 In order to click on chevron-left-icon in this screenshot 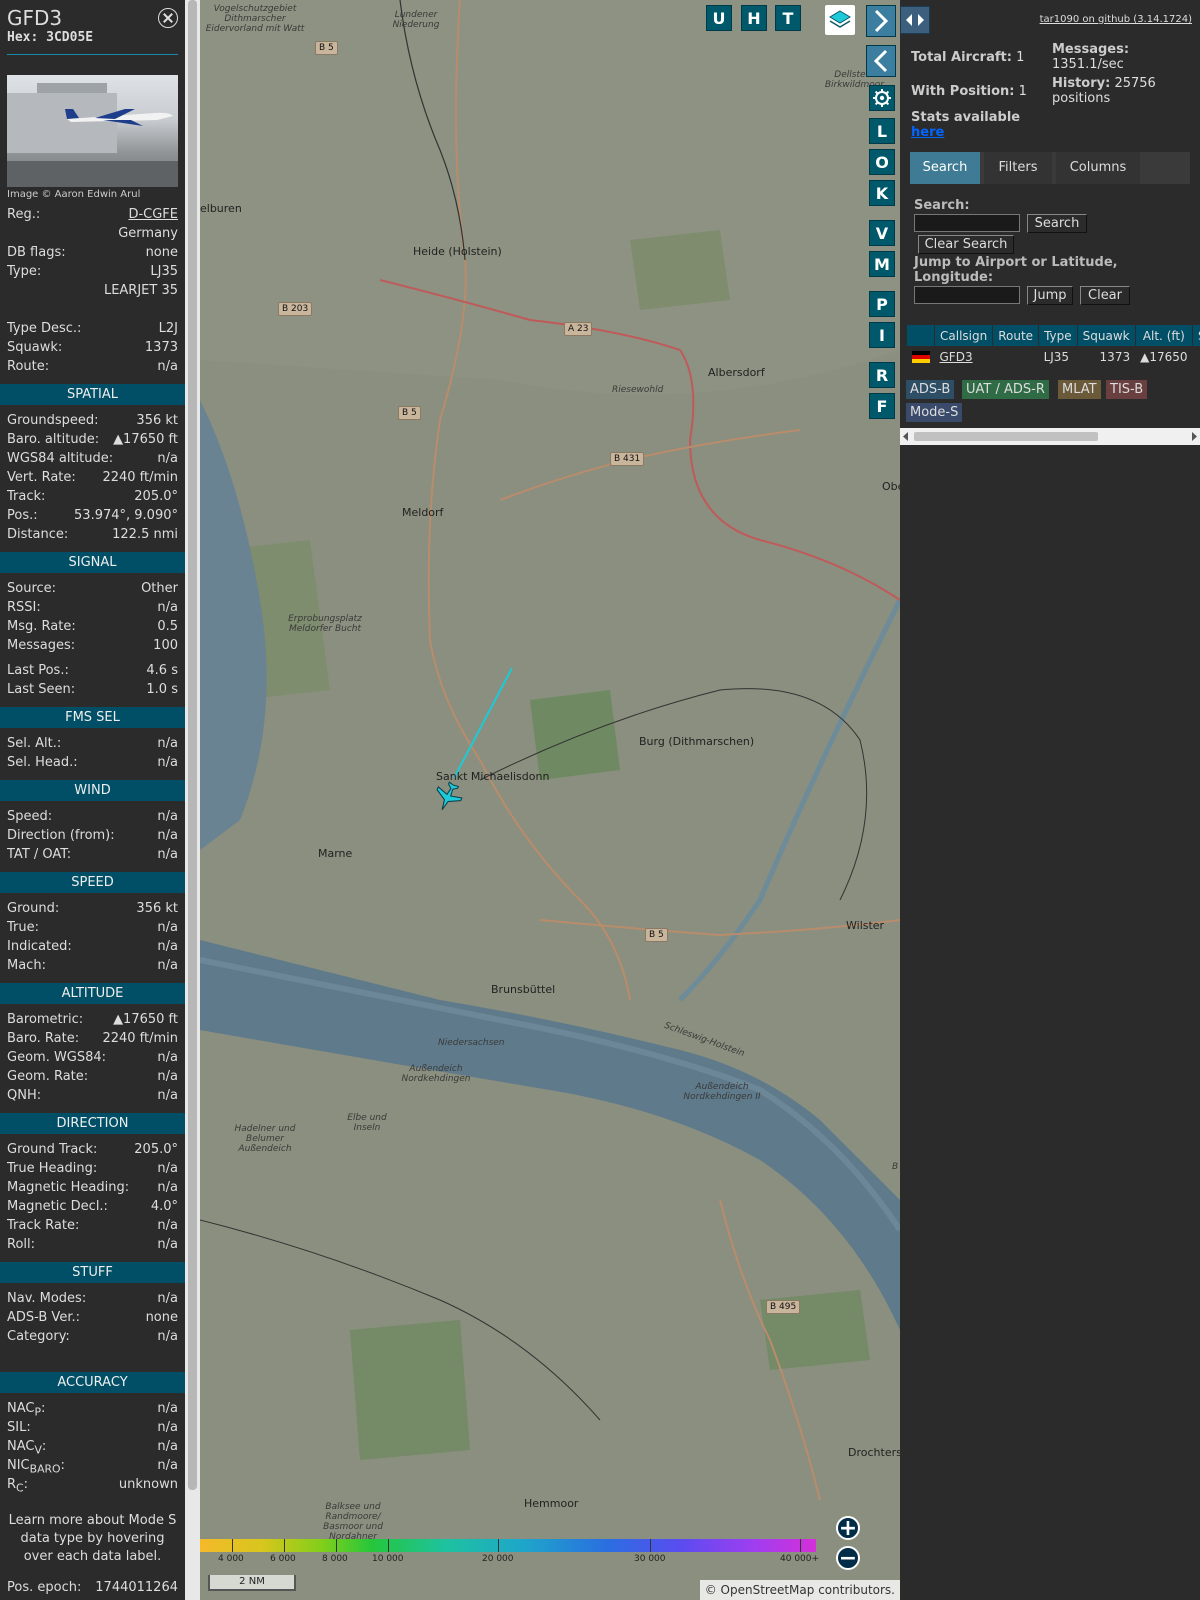, I will do `click(881, 61)`.